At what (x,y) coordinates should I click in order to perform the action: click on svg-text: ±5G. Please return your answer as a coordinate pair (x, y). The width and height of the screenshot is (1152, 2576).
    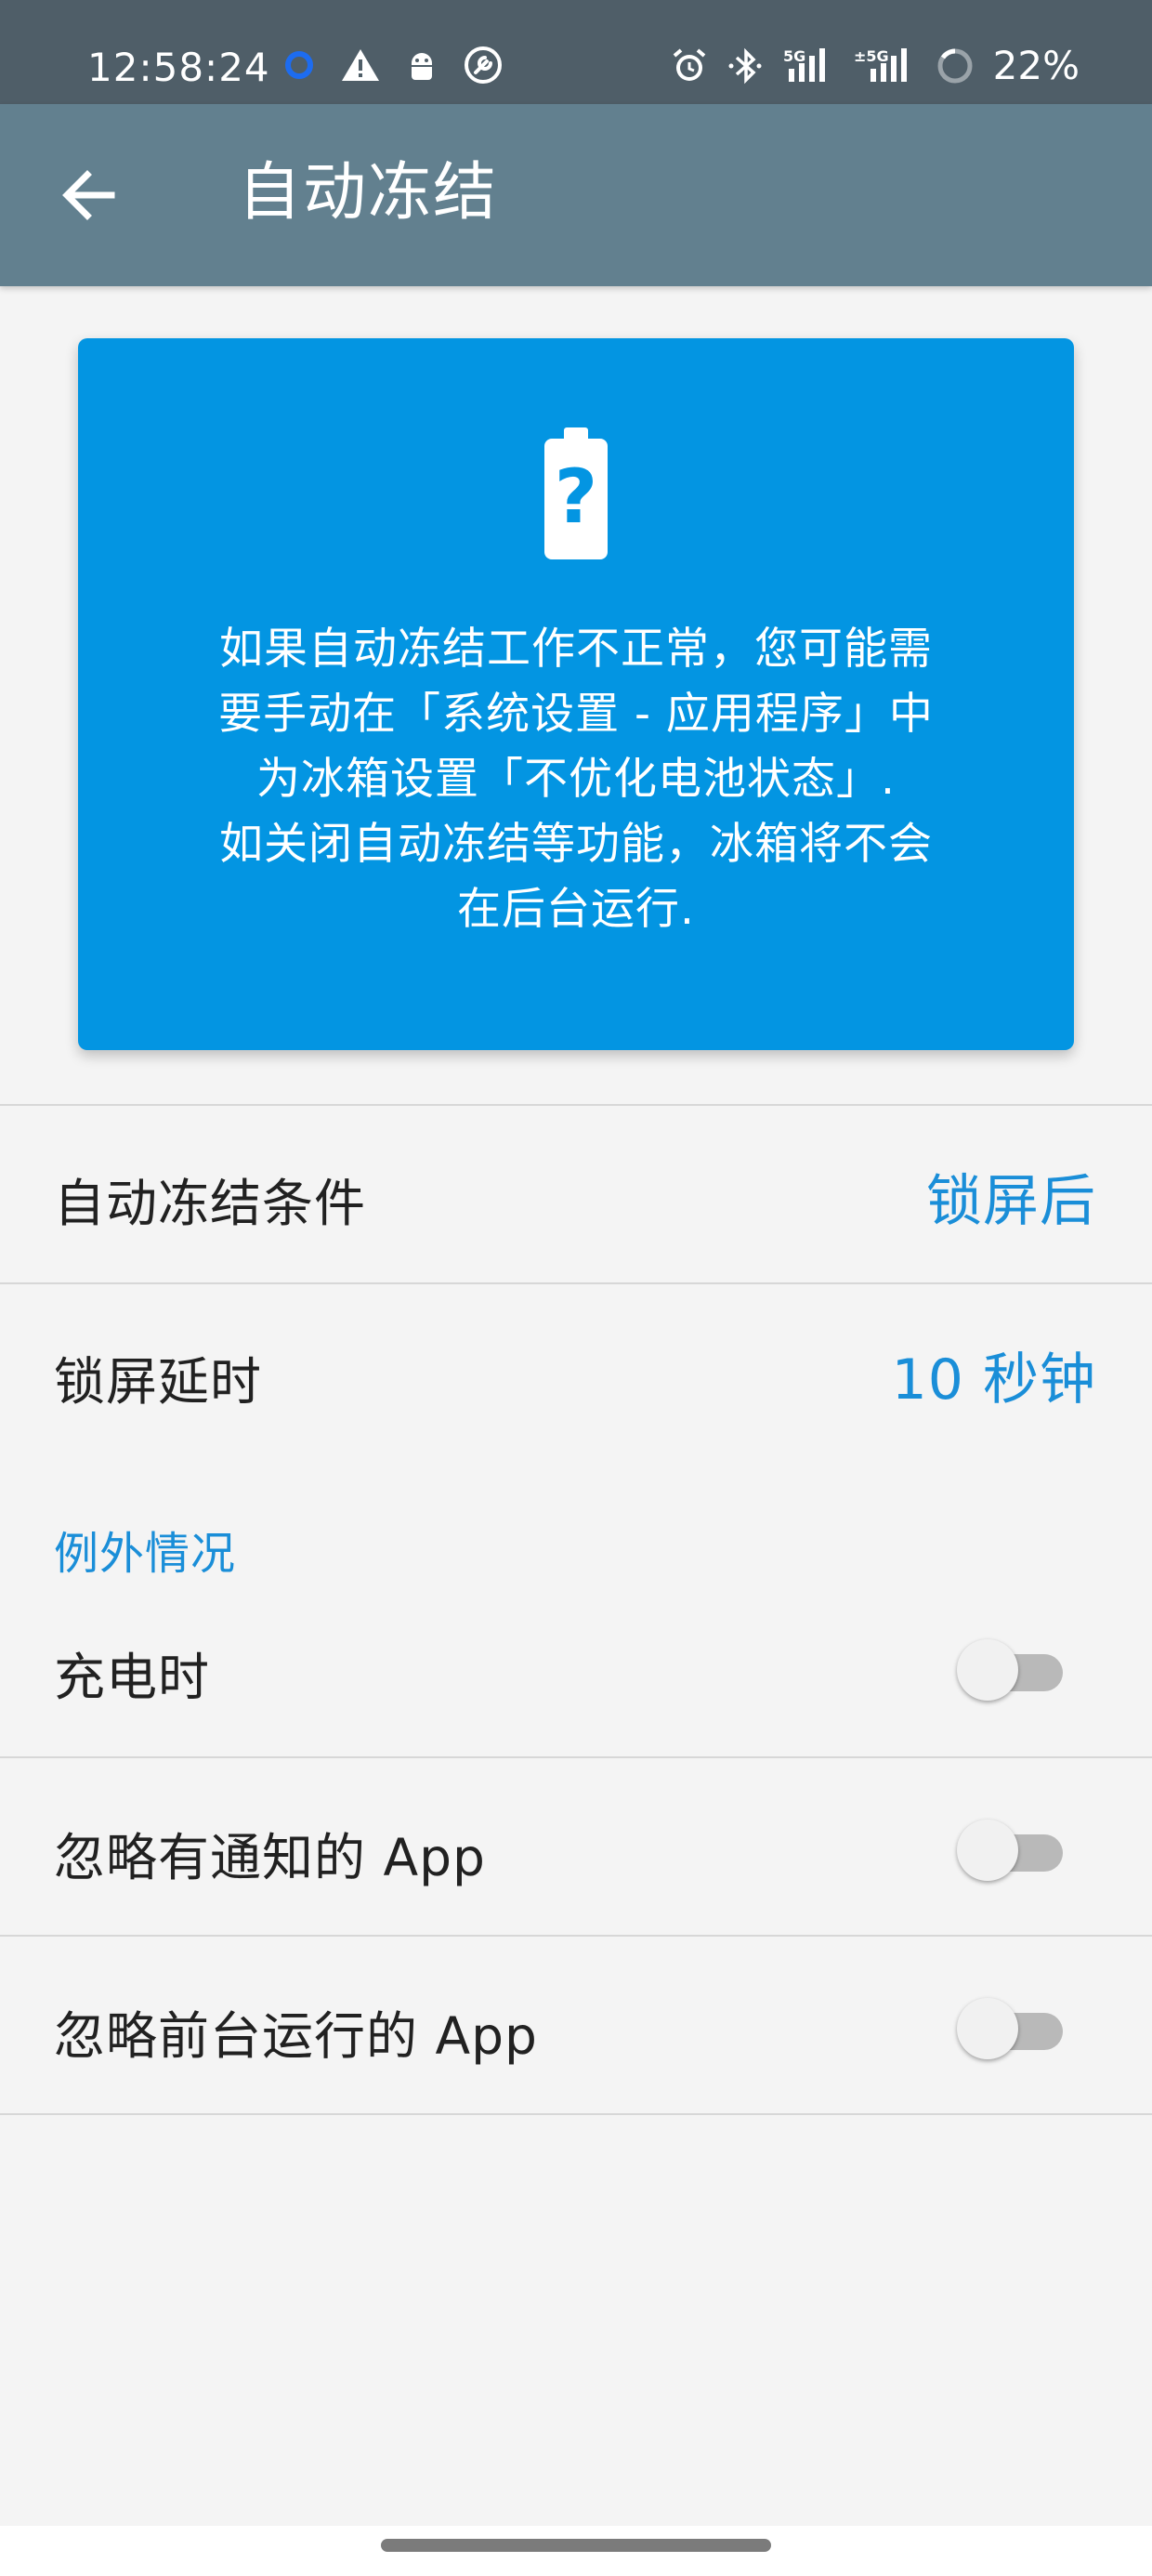
    Looking at the image, I should click on (871, 56).